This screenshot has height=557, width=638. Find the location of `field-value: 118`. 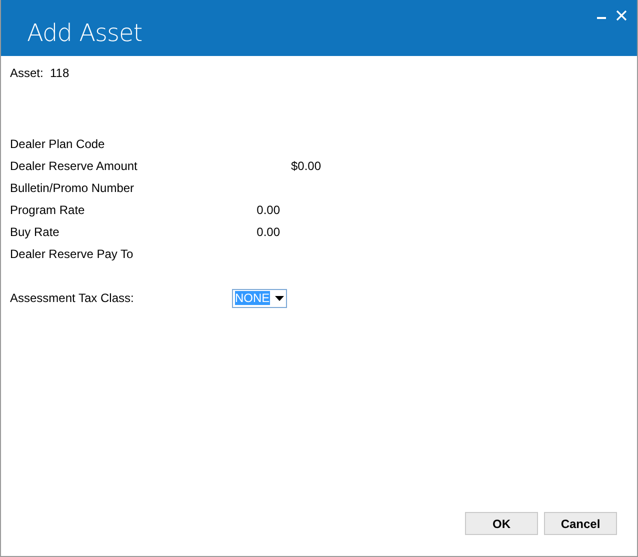

field-value: 118 is located at coordinates (60, 73).